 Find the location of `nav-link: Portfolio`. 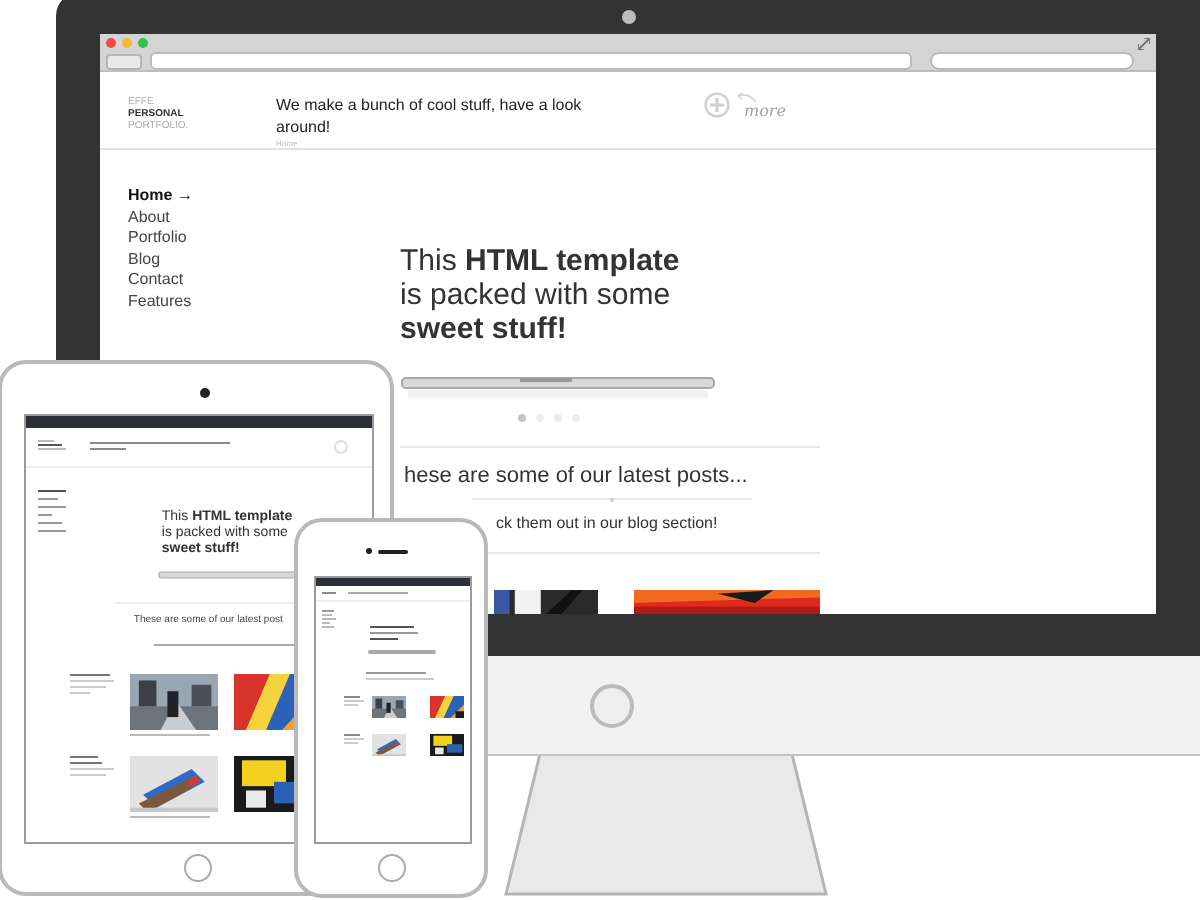

nav-link: Portfolio is located at coordinates (157, 238).